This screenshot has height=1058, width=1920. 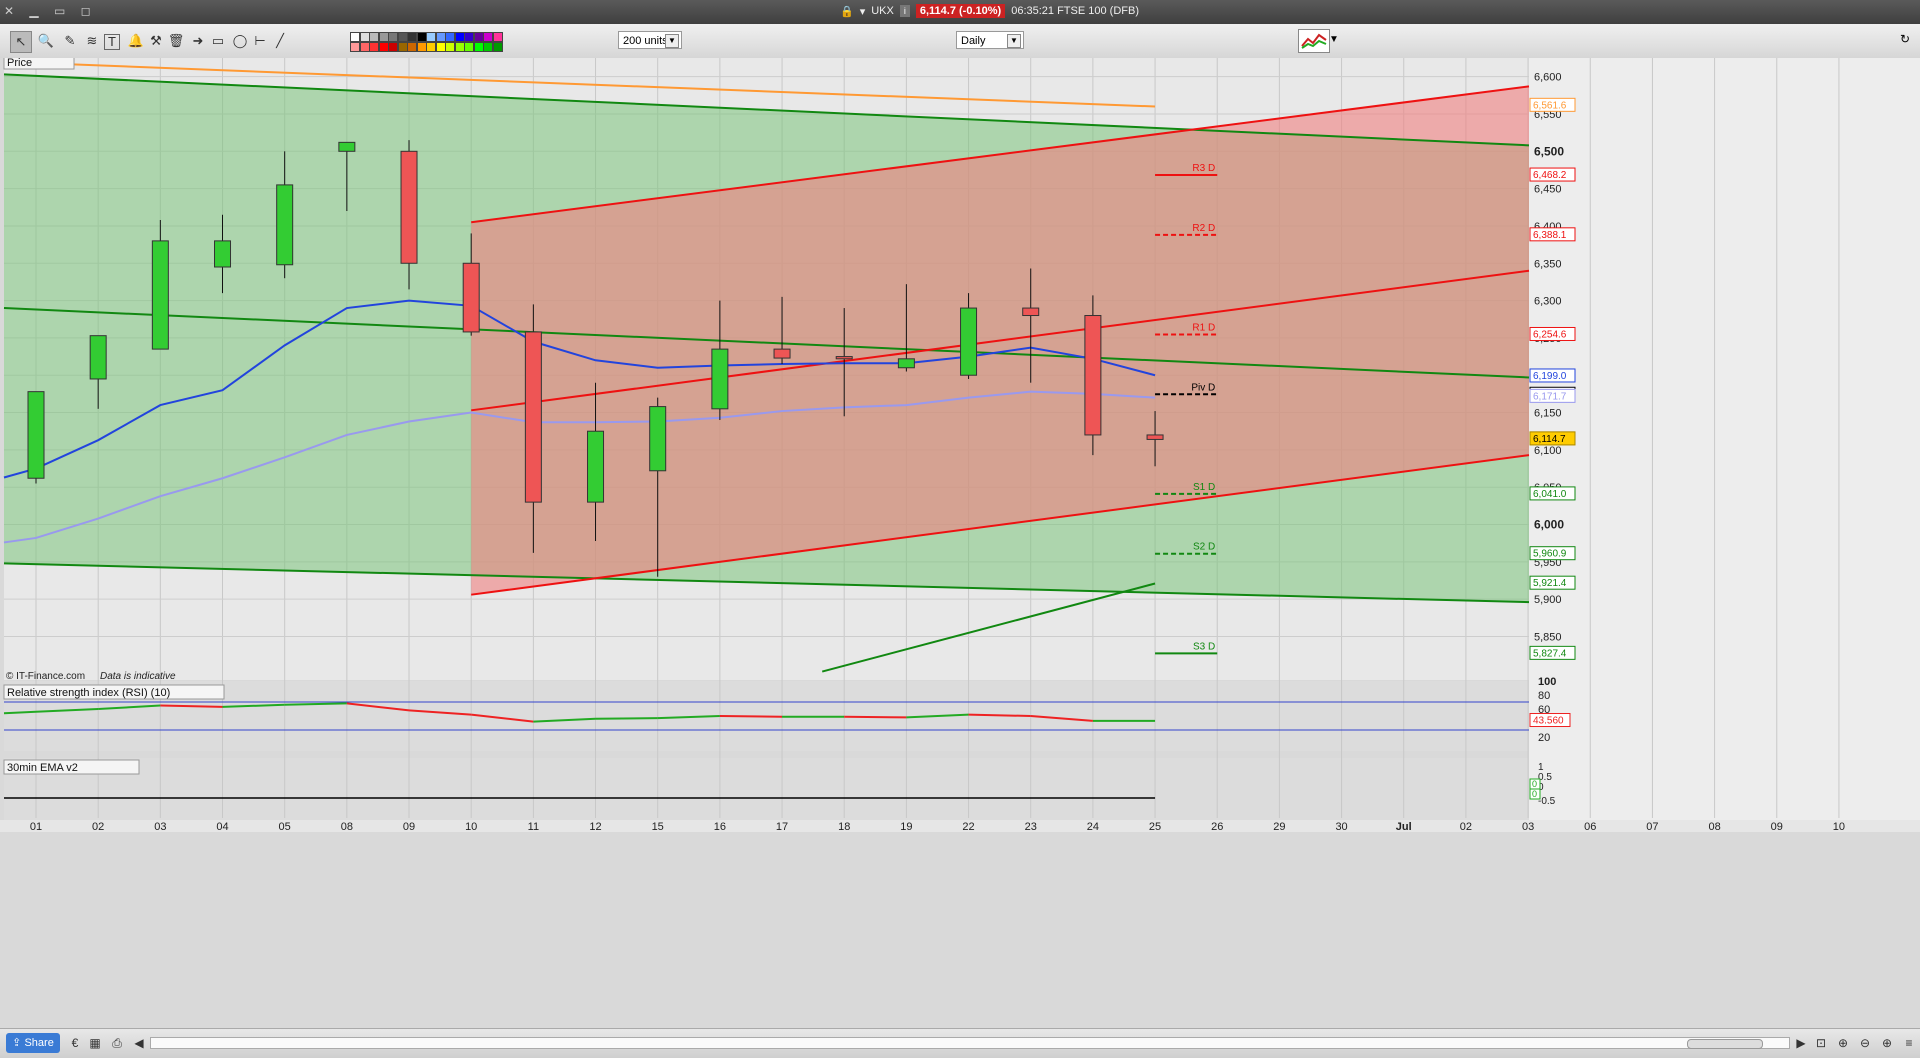 What do you see at coordinates (1549, 439) in the screenshot?
I see `current-price-text: 6,114.7` at bounding box center [1549, 439].